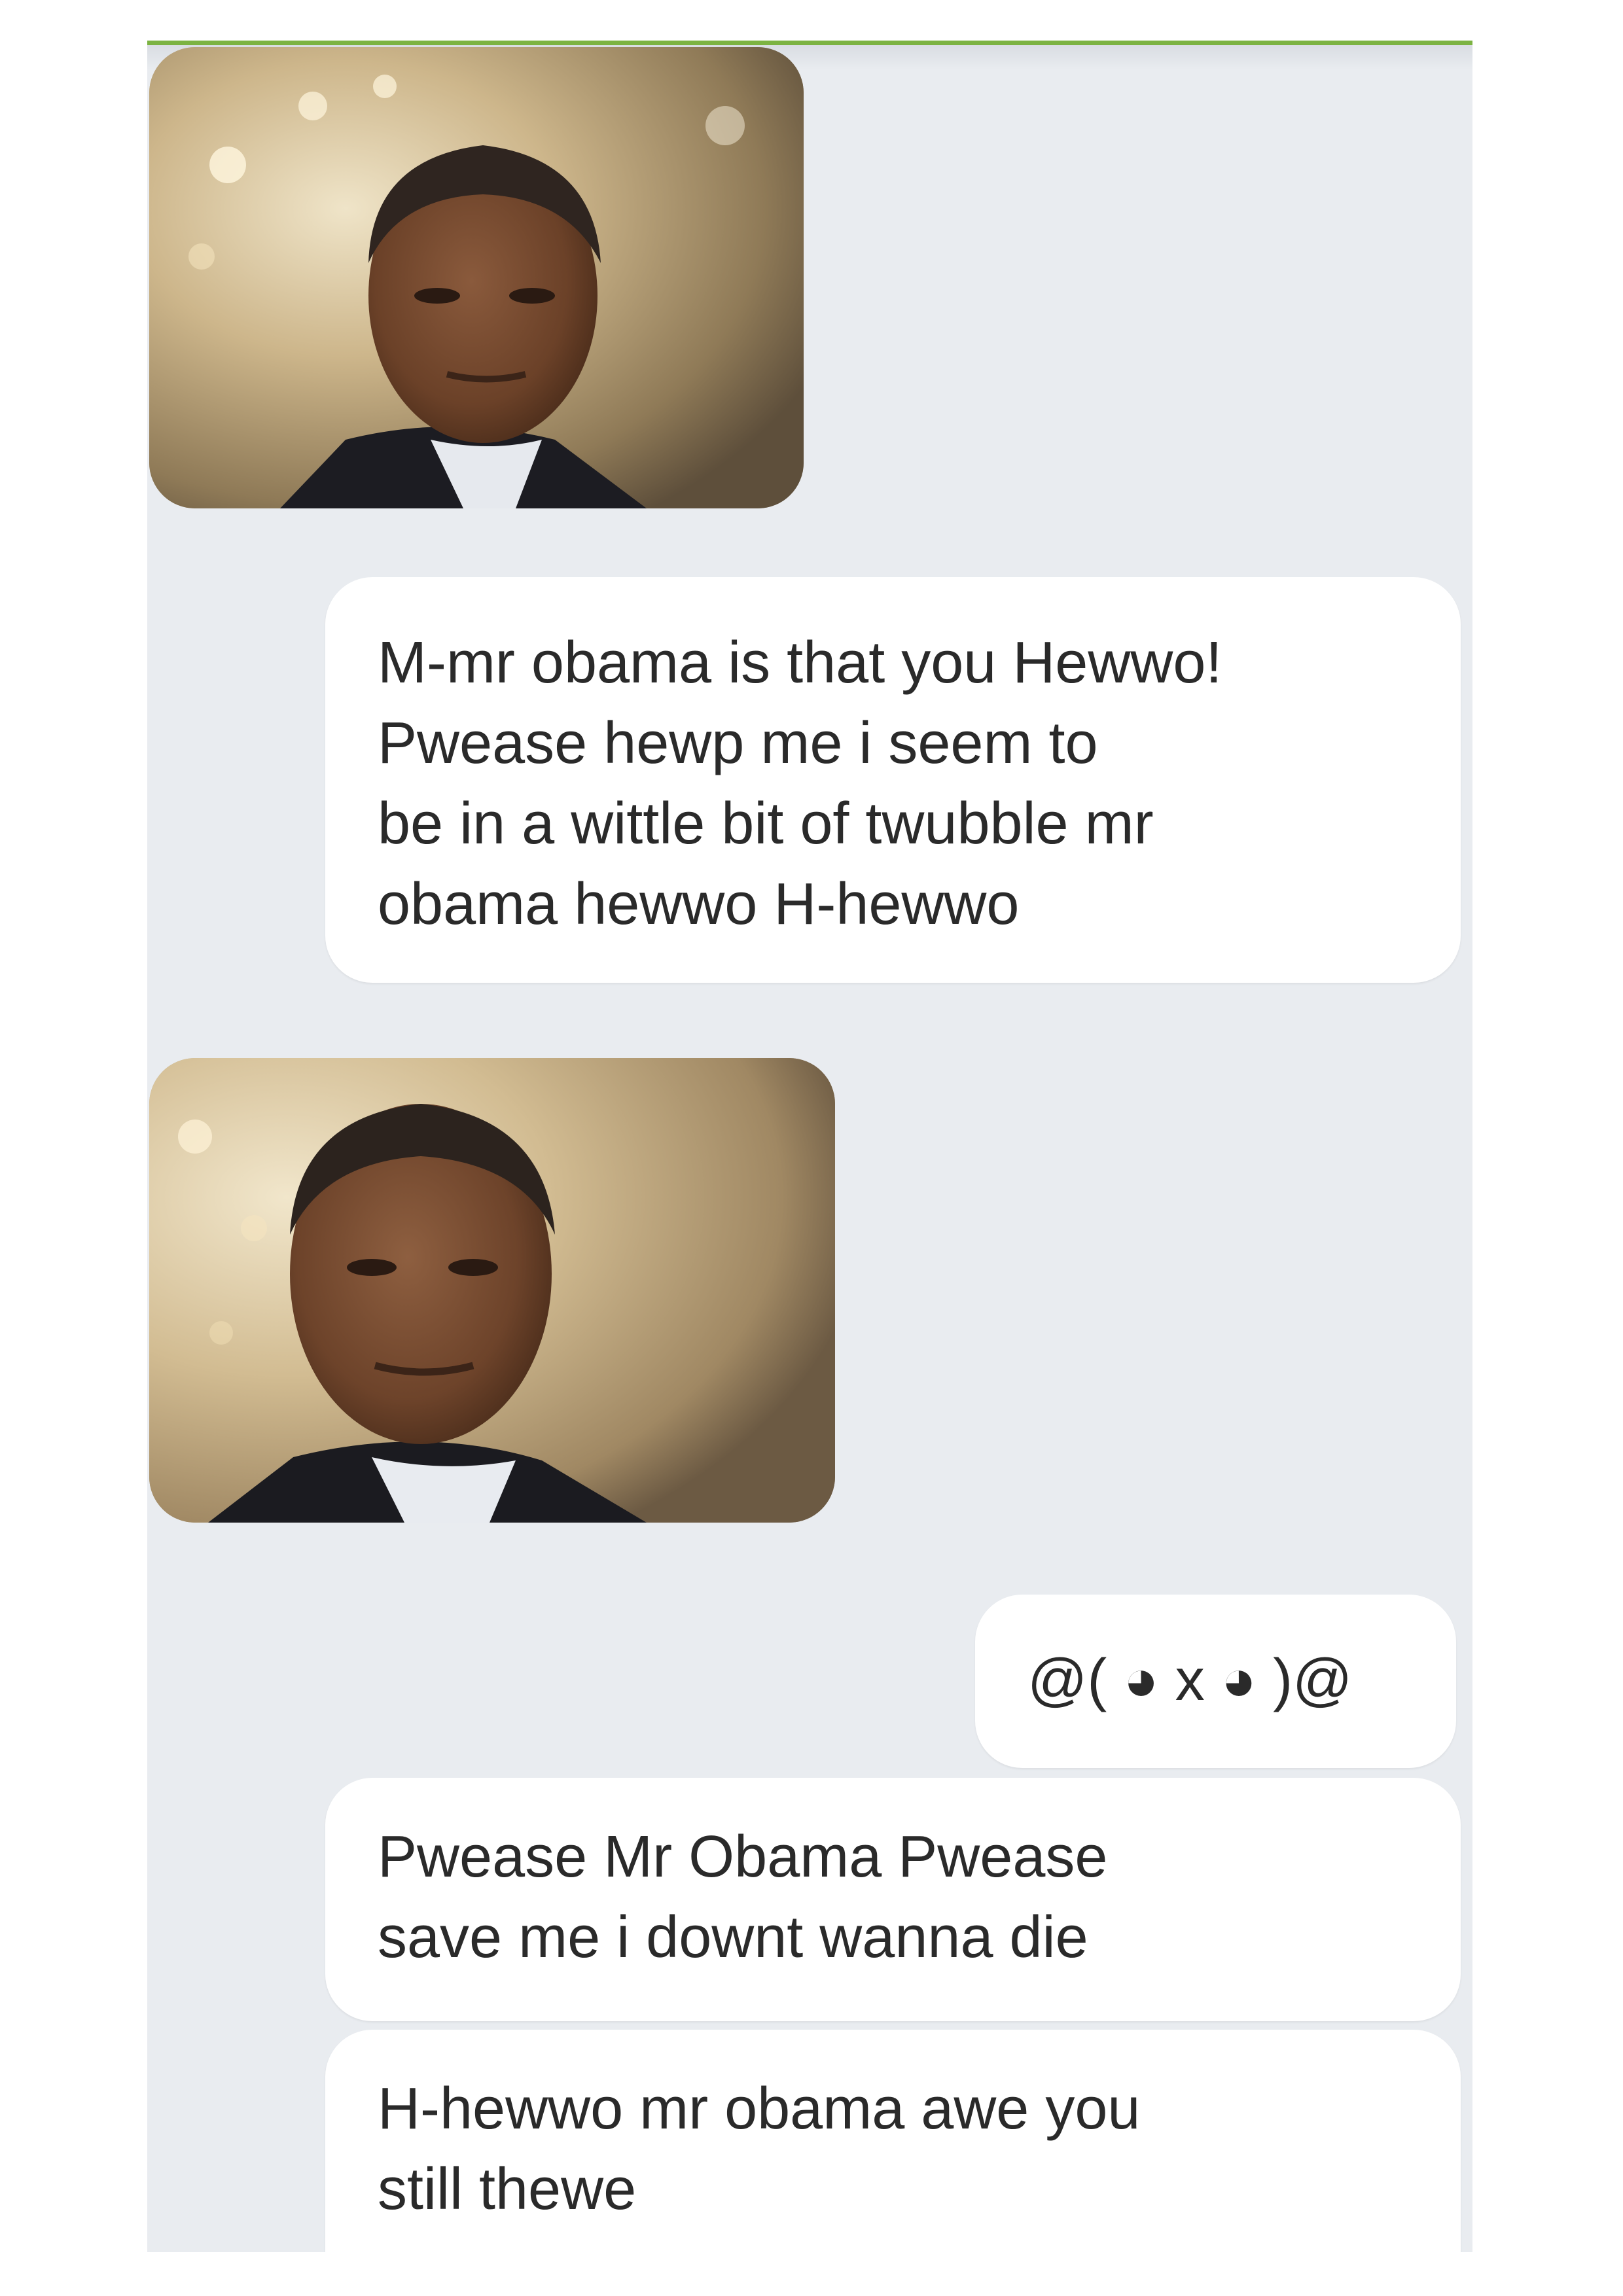 The height and width of the screenshot is (2296, 1623). I want to click on message-bubble: H-hewwo mr obama awe you still thewe, so click(893, 2141).